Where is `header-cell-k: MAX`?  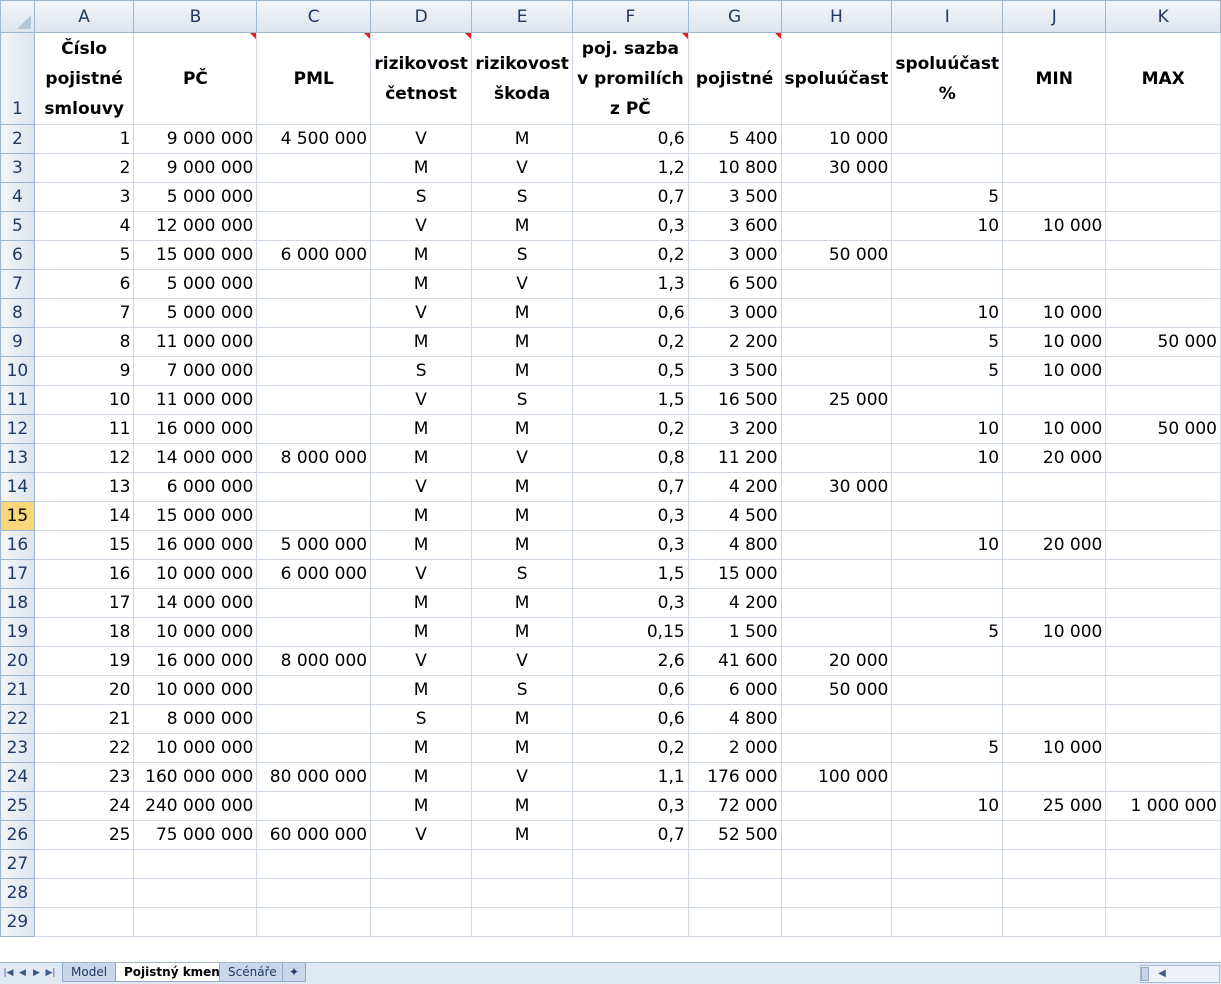
header-cell-k: MAX is located at coordinates (1163, 78).